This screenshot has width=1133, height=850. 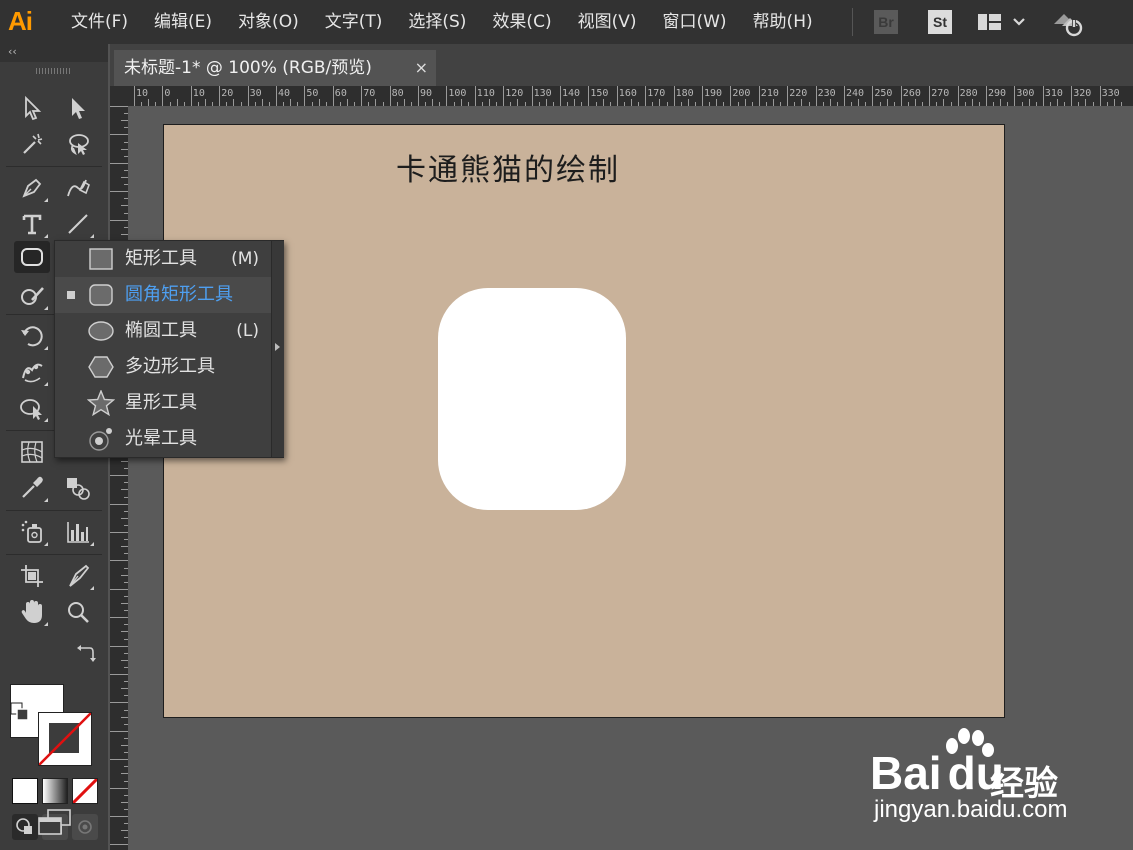 I want to click on draw-inside-icon, so click(x=85, y=827).